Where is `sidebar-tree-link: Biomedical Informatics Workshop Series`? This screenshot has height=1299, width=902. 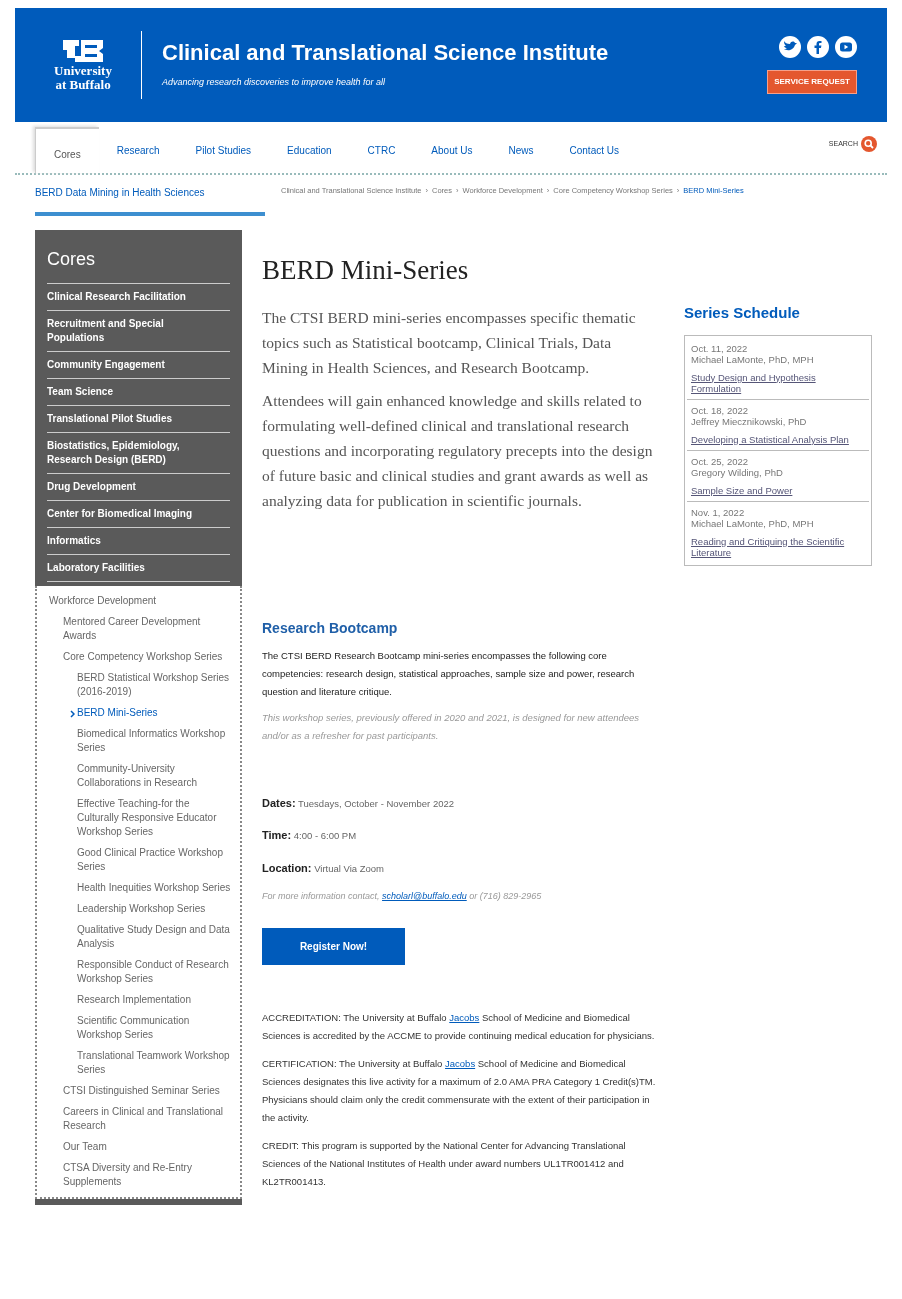
sidebar-tree-link: Biomedical Informatics Workshop Series is located at coordinates (154, 741).